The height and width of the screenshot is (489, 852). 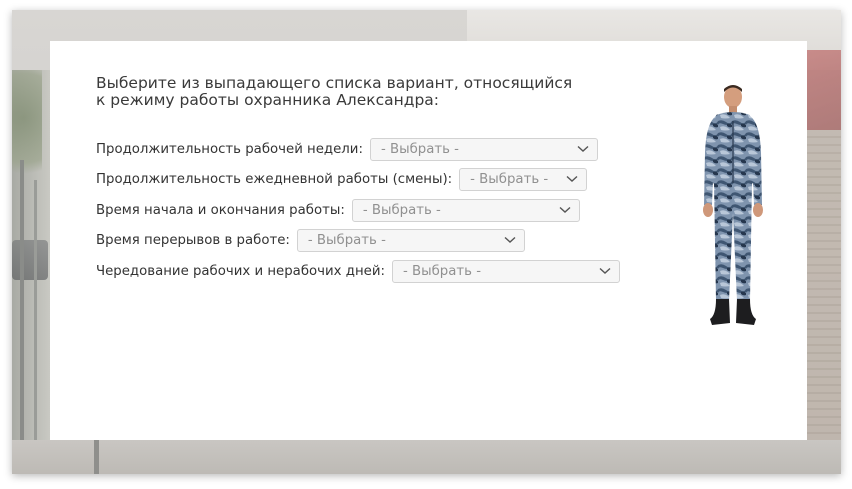 I want to click on question-label: Время начала и окончания работы:, so click(x=220, y=210).